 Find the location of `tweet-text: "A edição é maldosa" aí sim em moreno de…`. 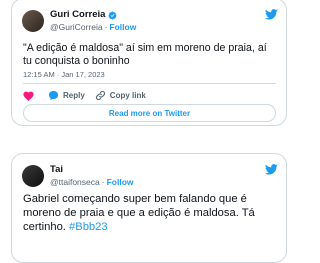

tweet-text: "A edição é maldosa" aí sim em moreno de… is located at coordinates (145, 54).